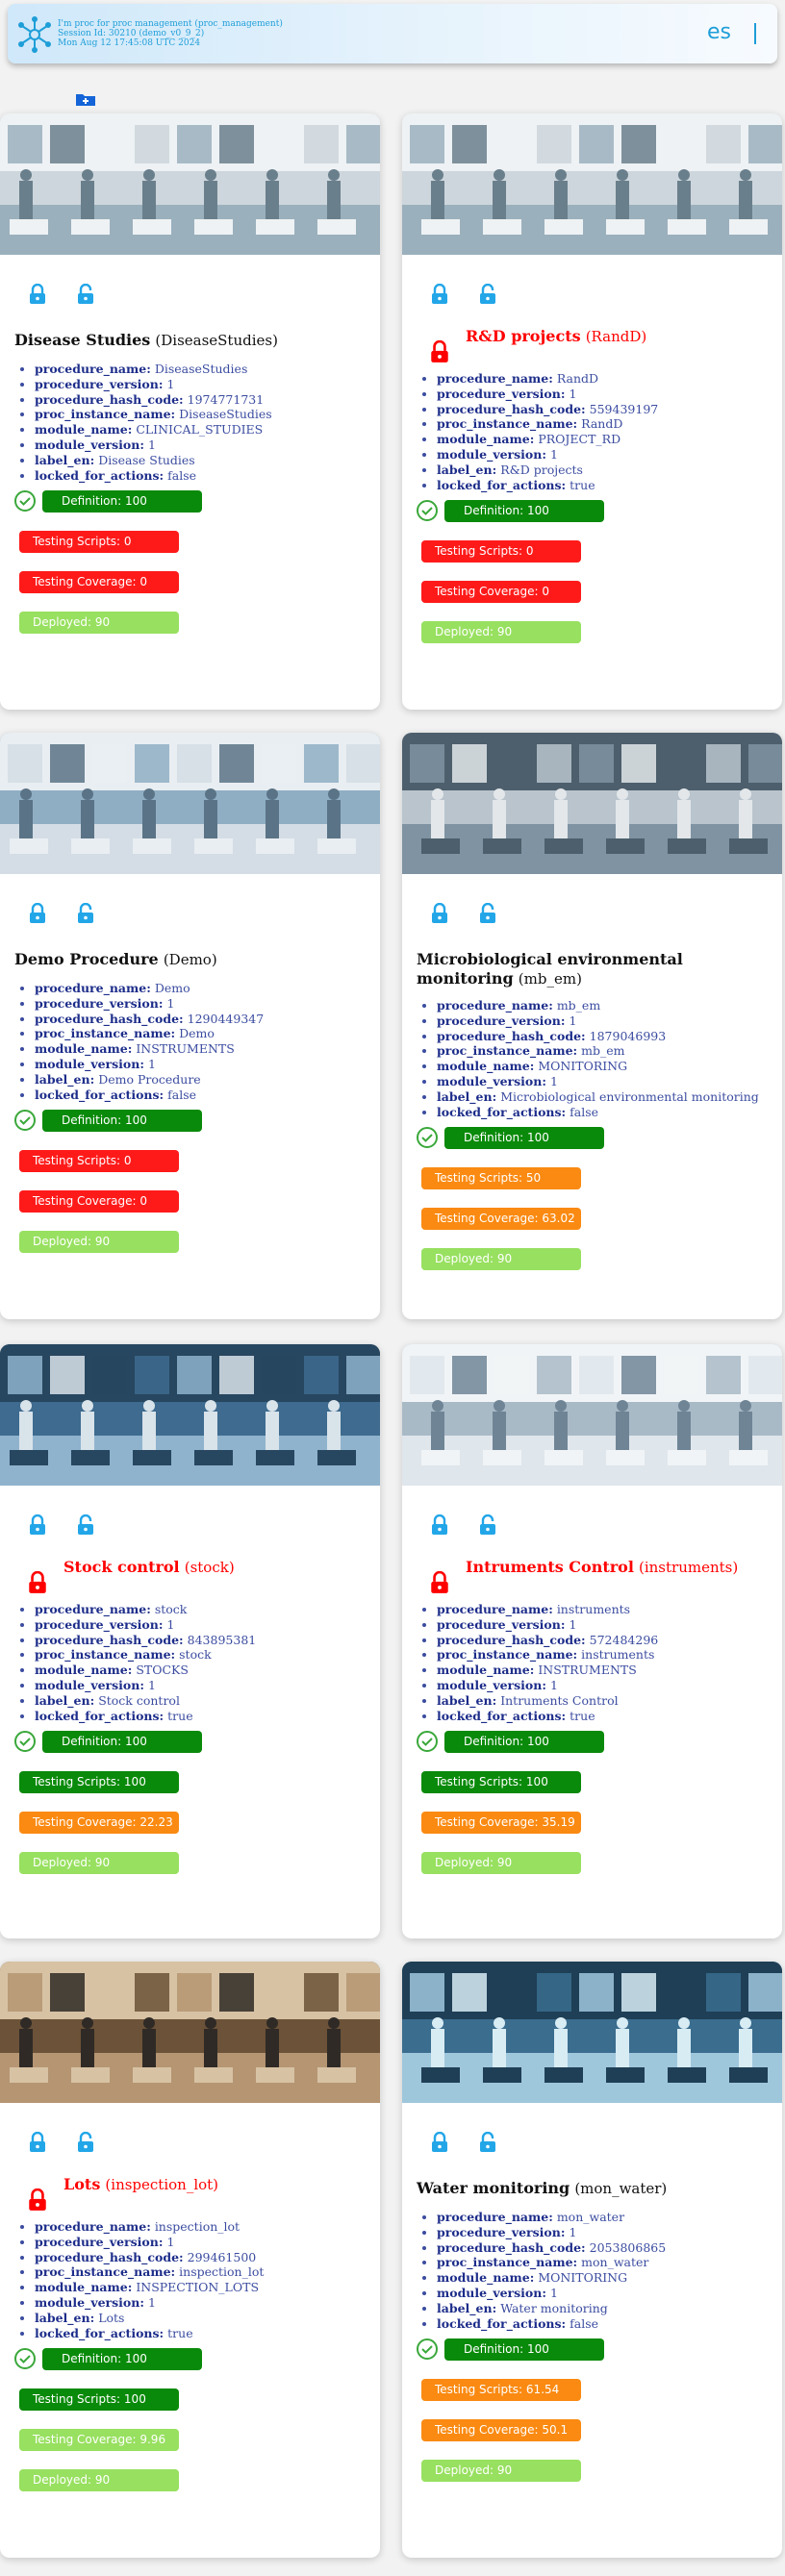  I want to click on procedure-field: module_name: STOCKS, so click(145, 1670).